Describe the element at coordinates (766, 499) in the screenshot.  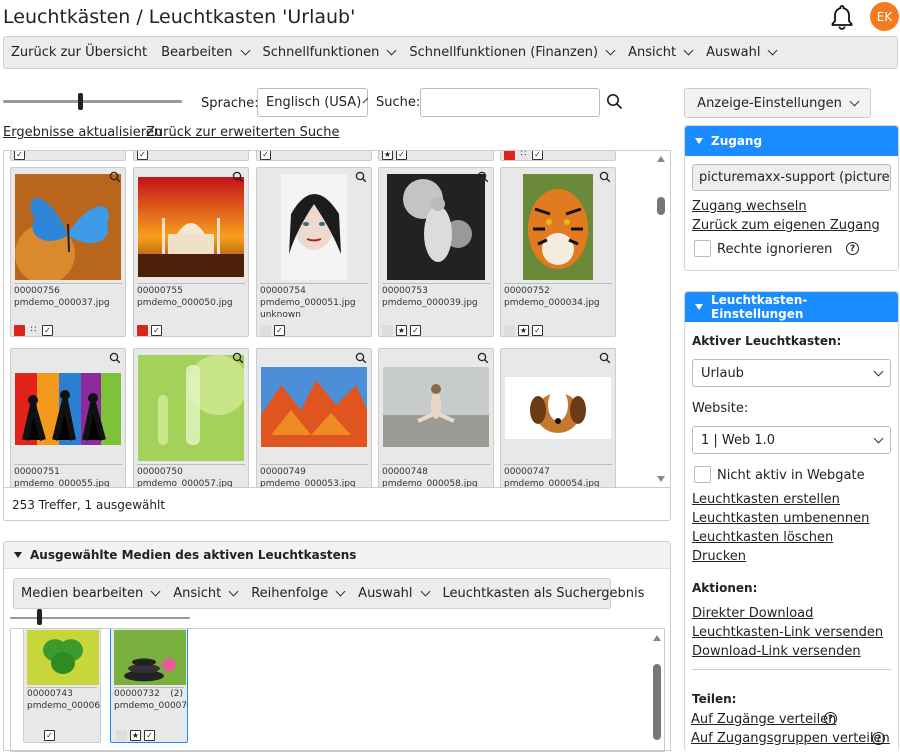
I see `create-lightbox-link: Leuchtkasten erstellen` at that location.